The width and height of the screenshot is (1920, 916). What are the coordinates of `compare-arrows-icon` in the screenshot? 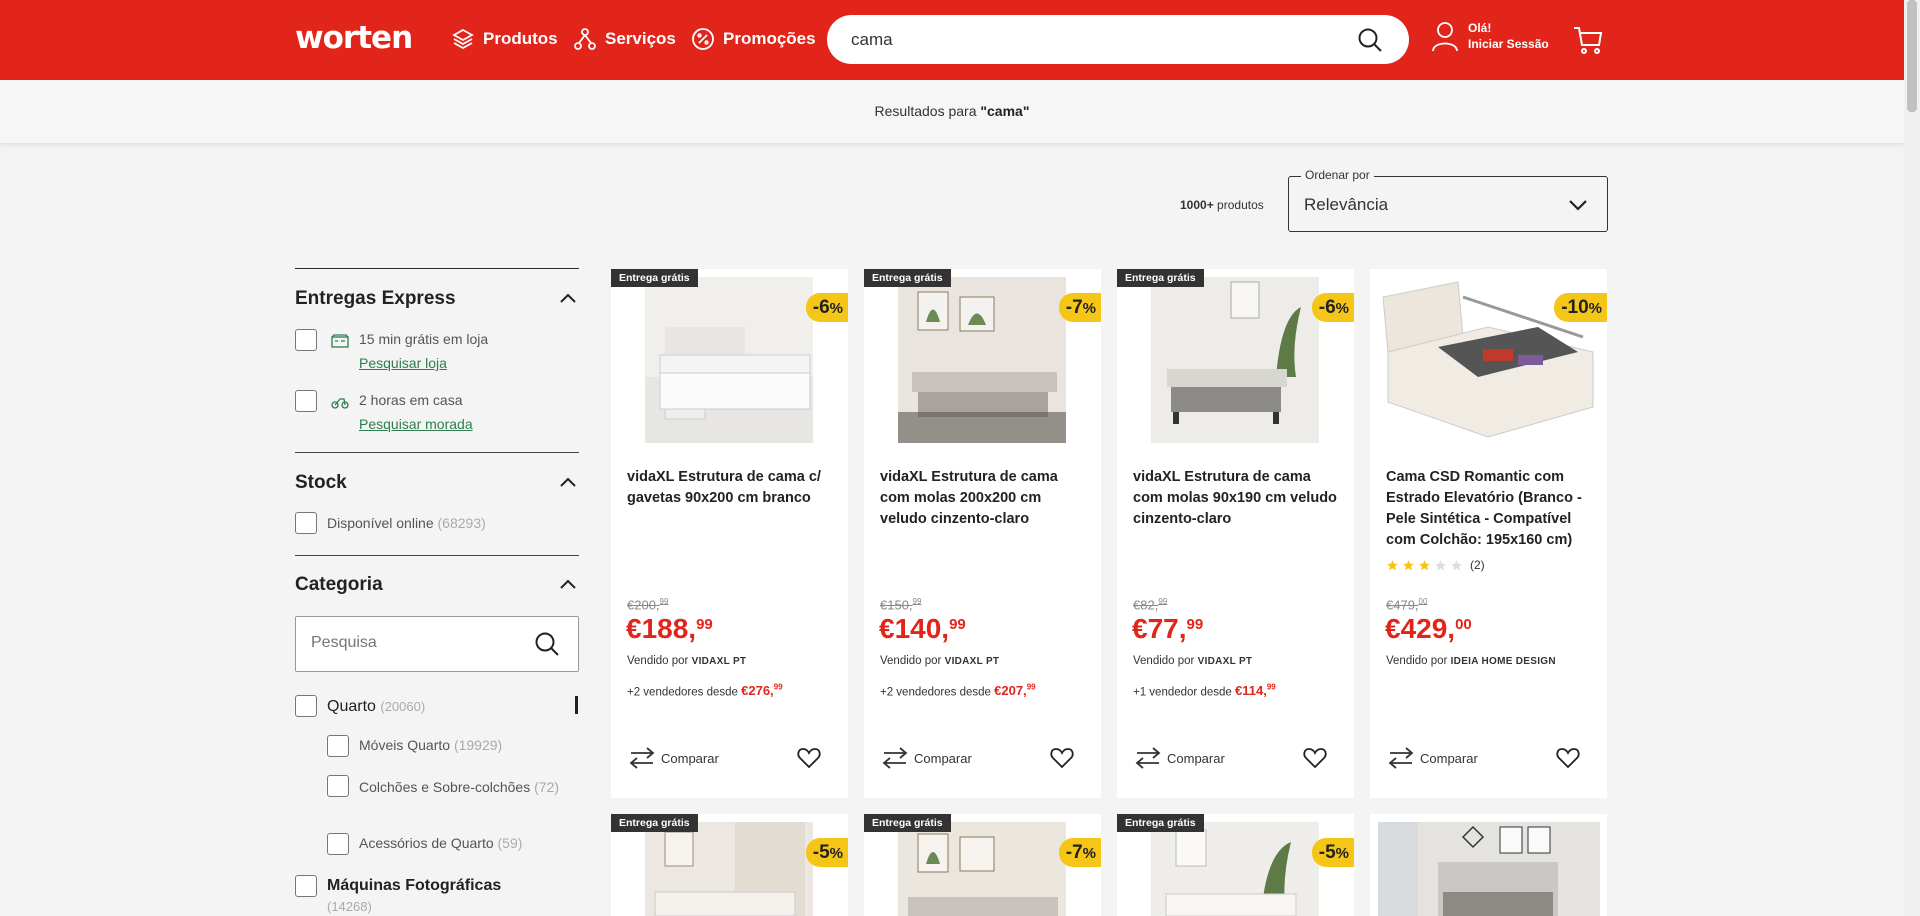 It's located at (895, 758).